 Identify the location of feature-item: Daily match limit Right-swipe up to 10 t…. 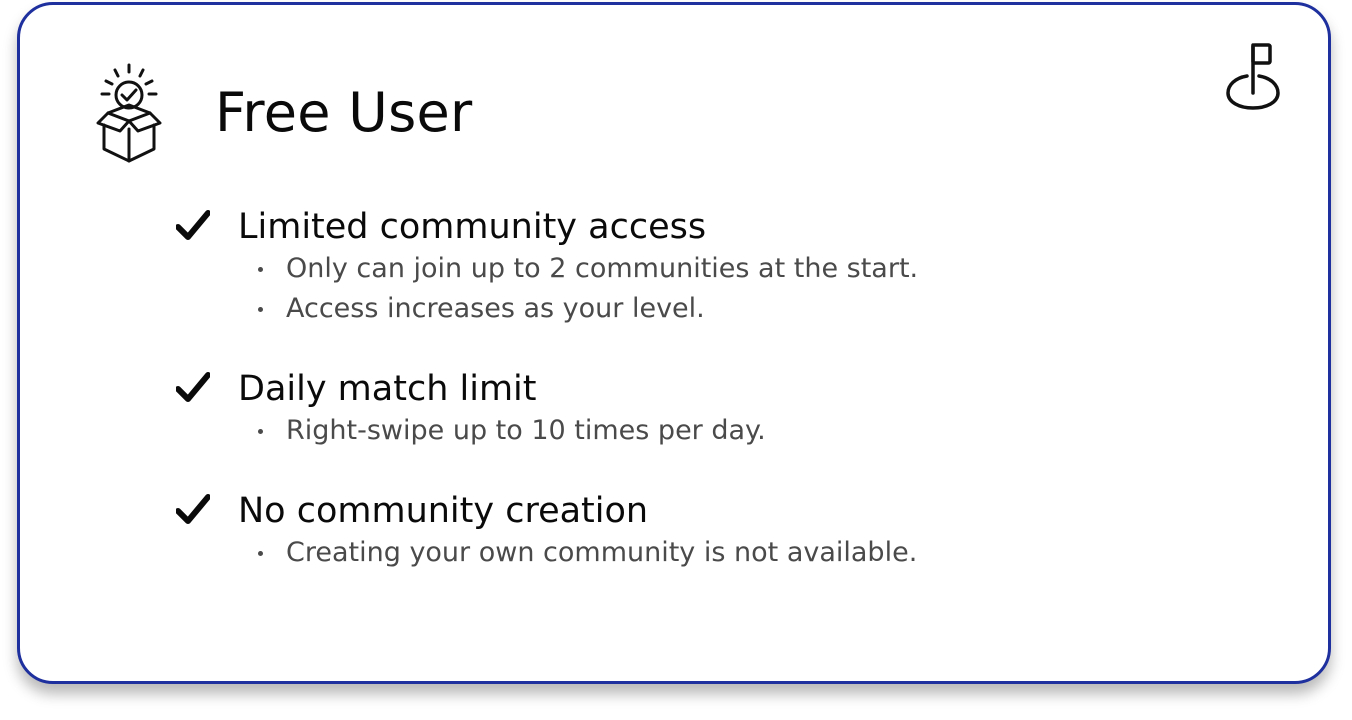
(672, 409).